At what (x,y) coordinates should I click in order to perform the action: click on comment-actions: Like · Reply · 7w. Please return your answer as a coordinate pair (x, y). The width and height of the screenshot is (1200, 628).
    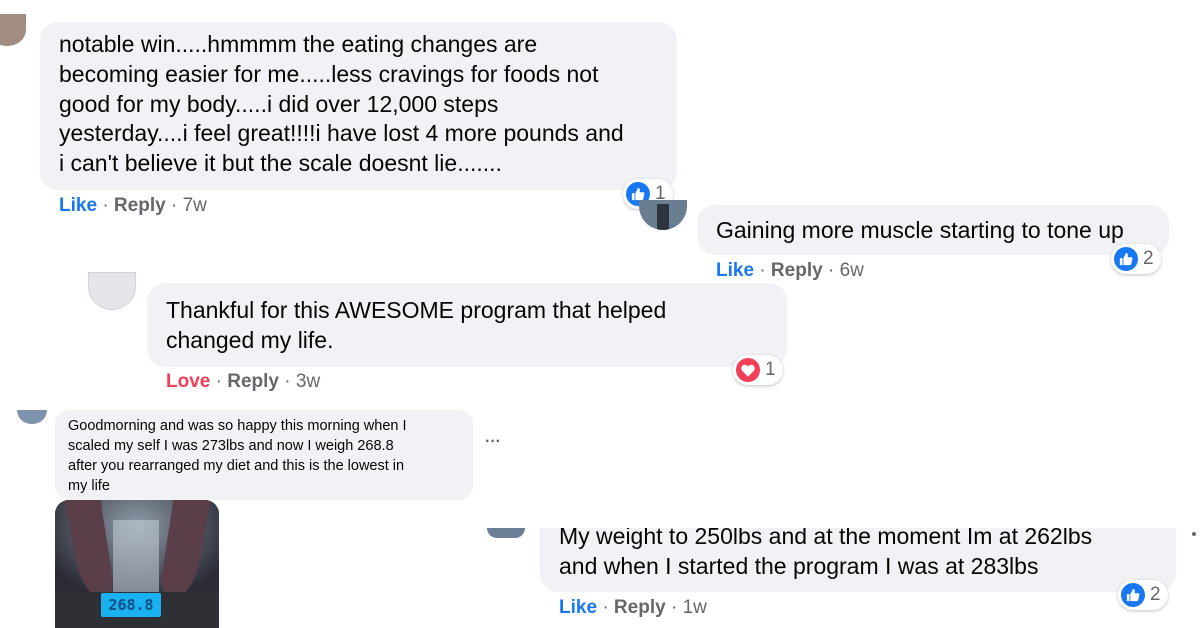
    Looking at the image, I should click on (133, 206).